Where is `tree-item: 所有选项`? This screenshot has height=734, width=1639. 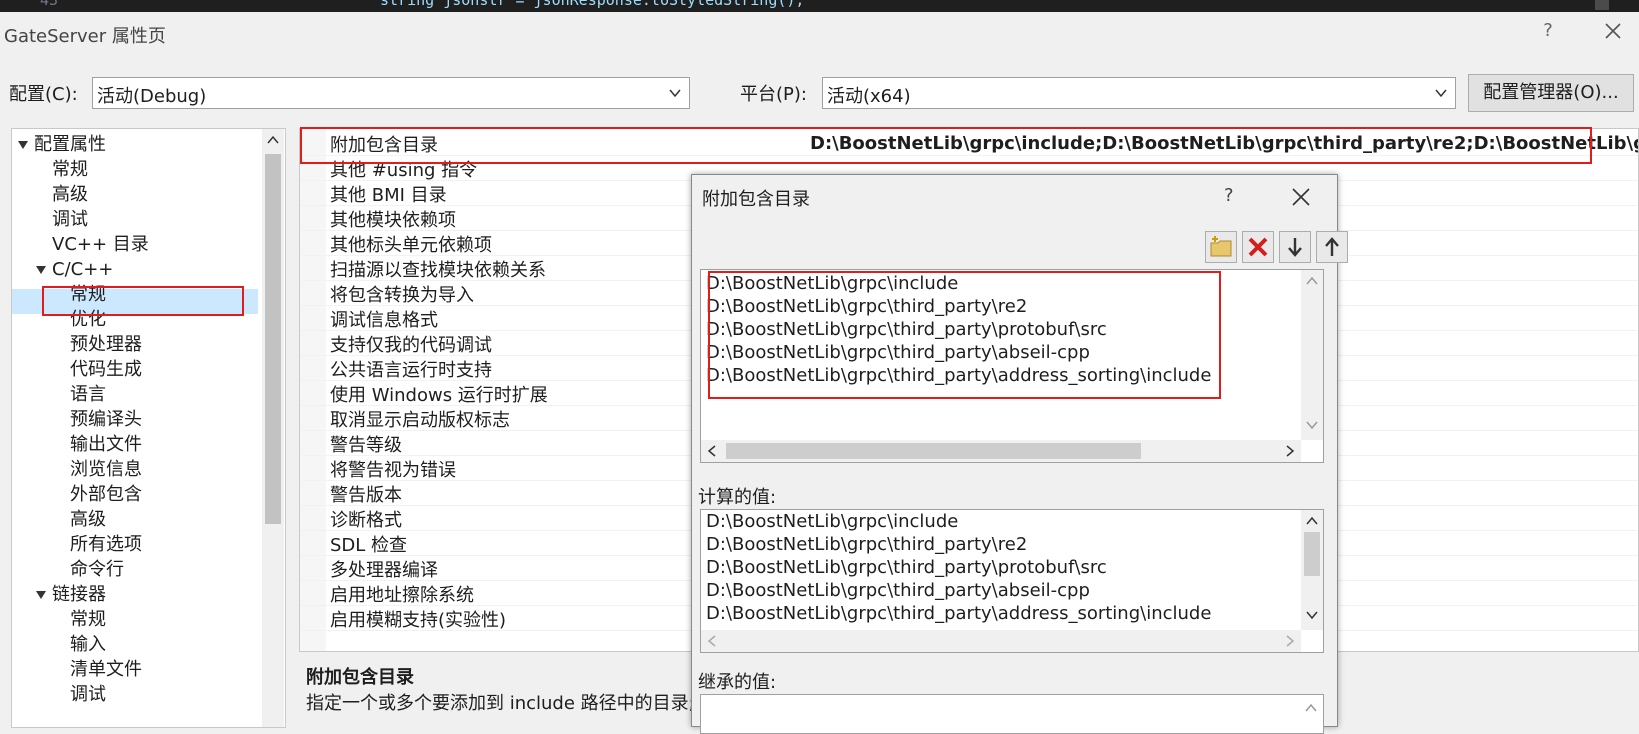 tree-item: 所有选项 is located at coordinates (106, 545).